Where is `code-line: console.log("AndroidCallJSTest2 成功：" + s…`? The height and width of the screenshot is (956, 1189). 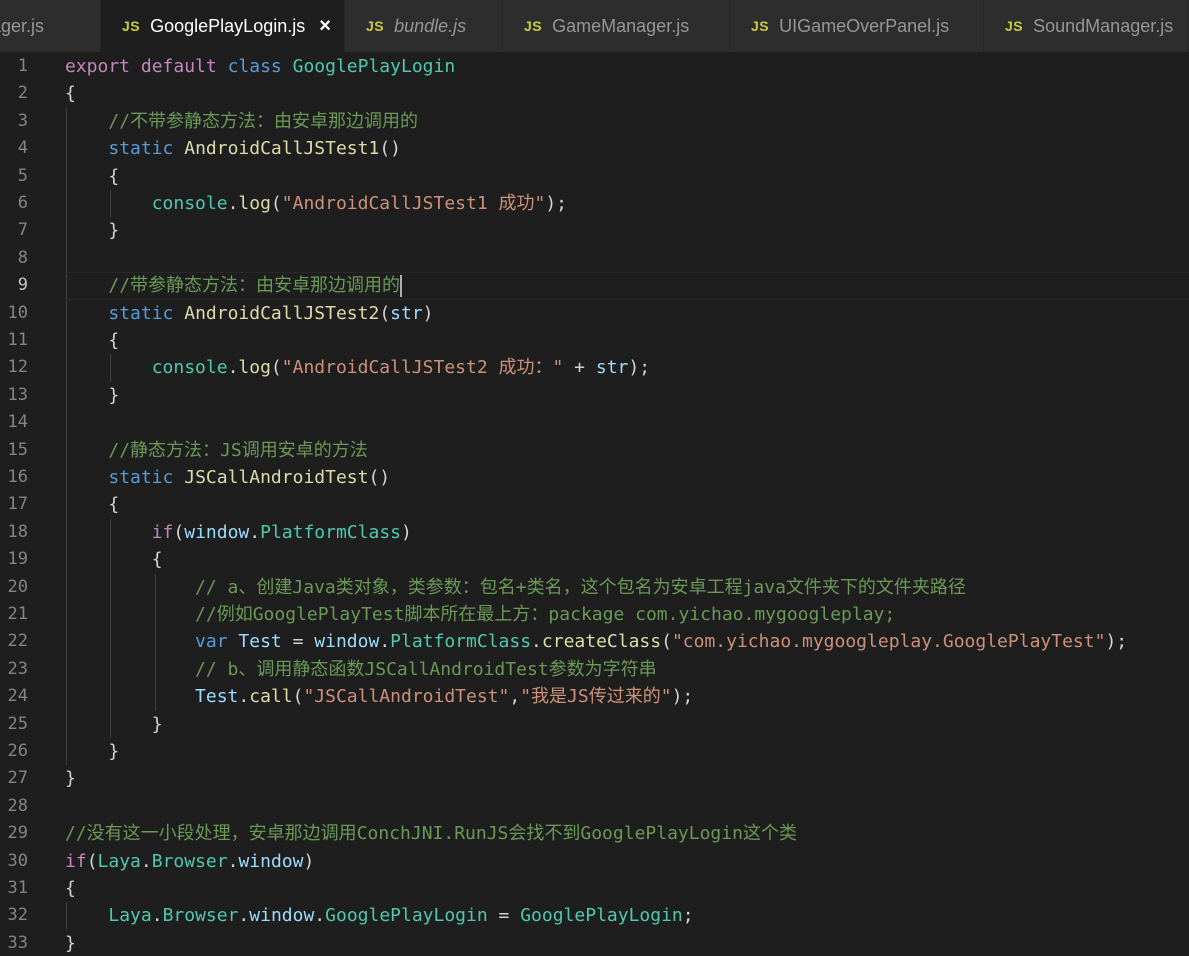 code-line: console.log("AndroidCallJSTest2 成功：" + s… is located at coordinates (357, 367).